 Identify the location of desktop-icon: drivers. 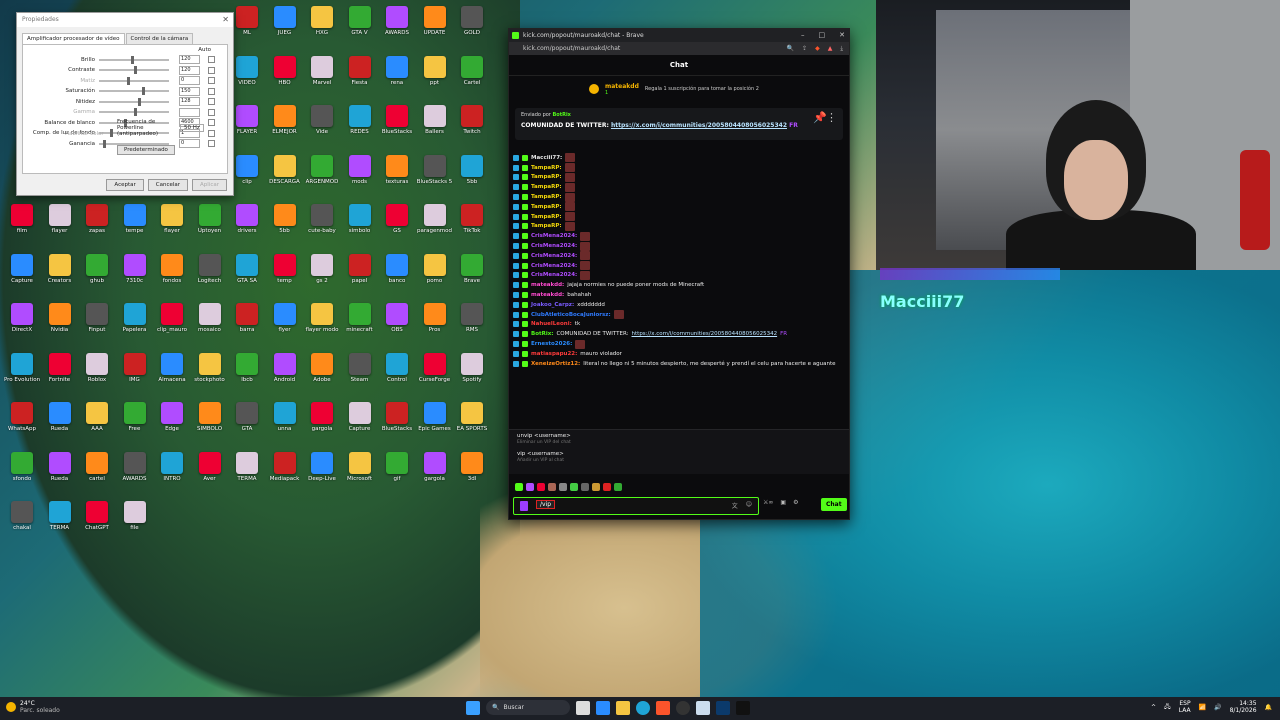
(247, 219).